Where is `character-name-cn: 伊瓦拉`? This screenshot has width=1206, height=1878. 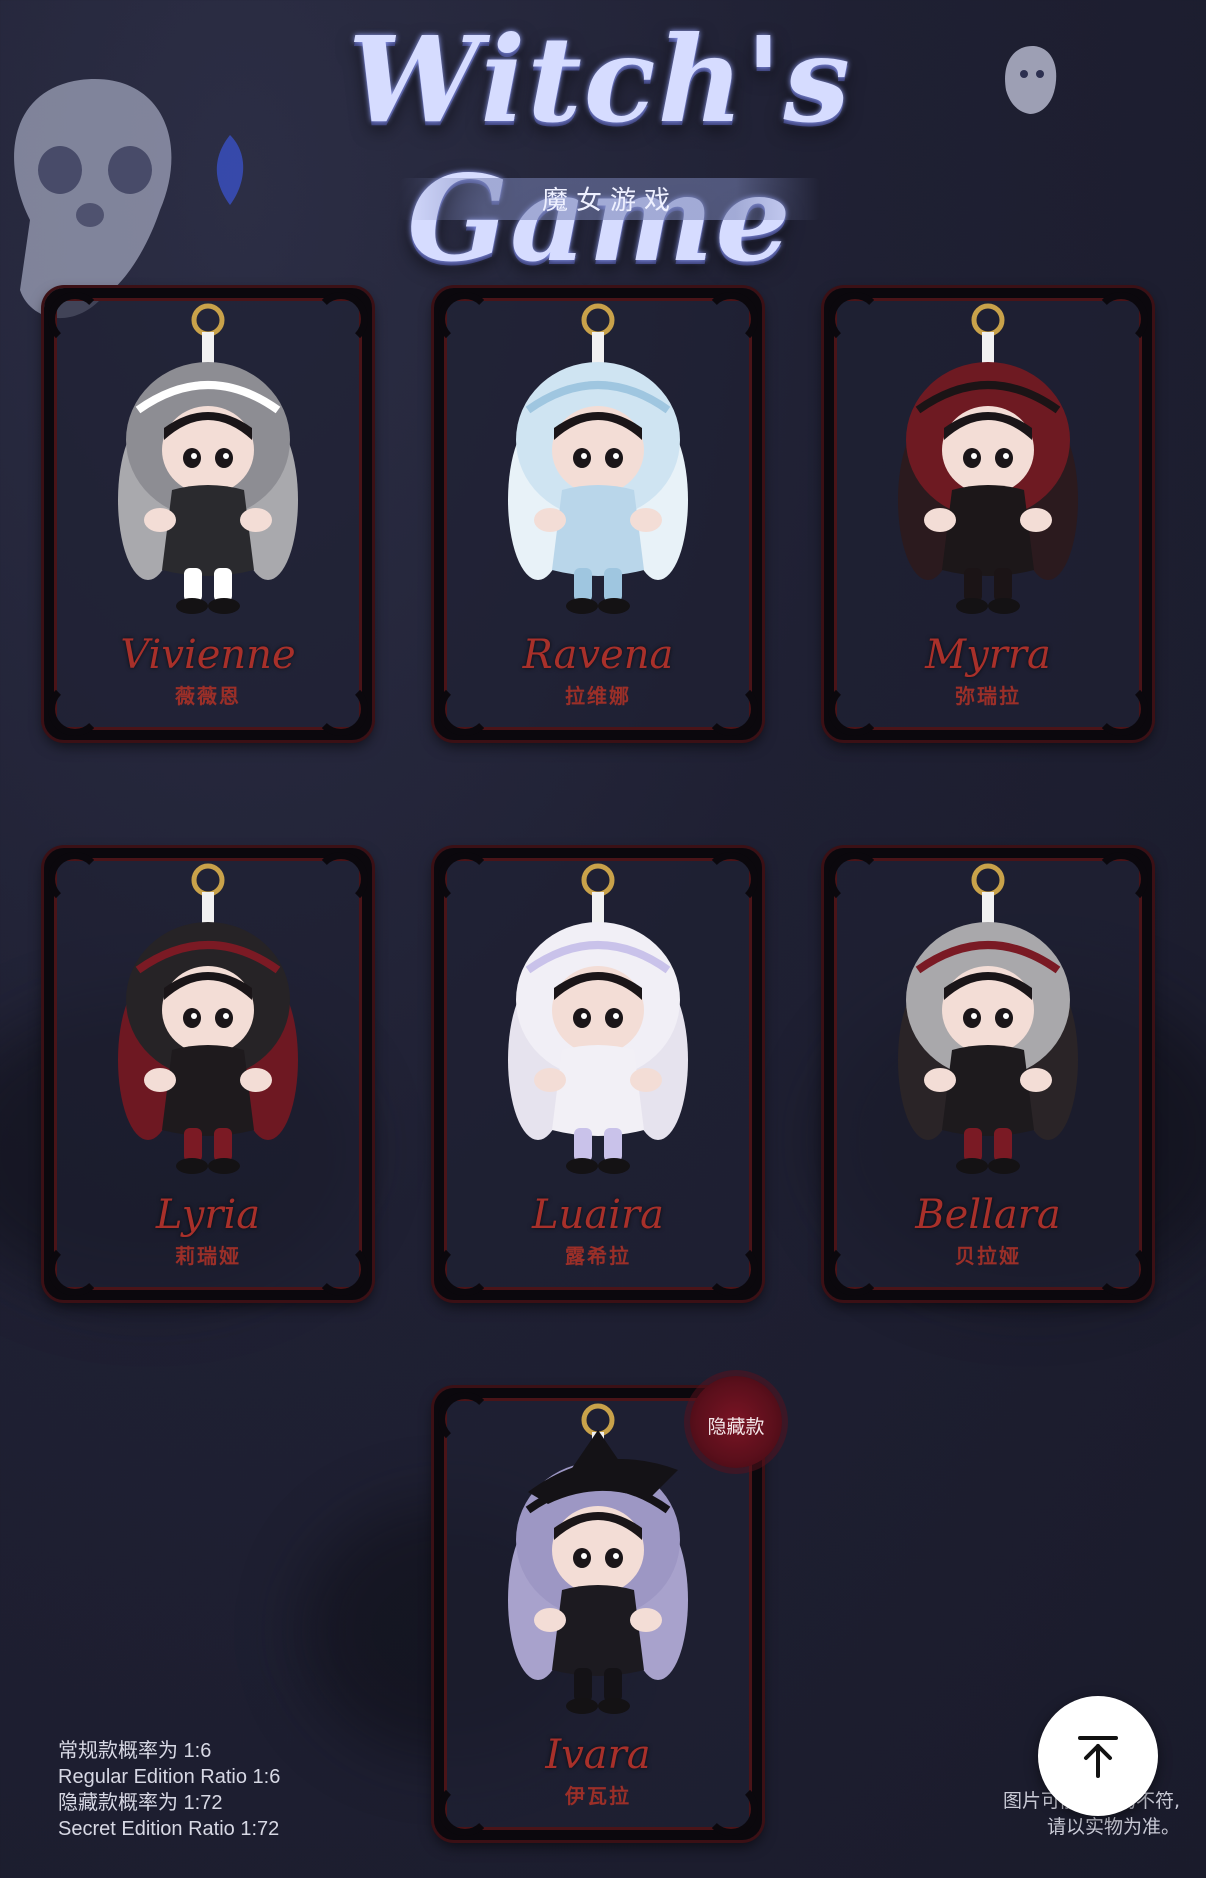
character-name-cn: 伊瓦拉 is located at coordinates (598, 1796).